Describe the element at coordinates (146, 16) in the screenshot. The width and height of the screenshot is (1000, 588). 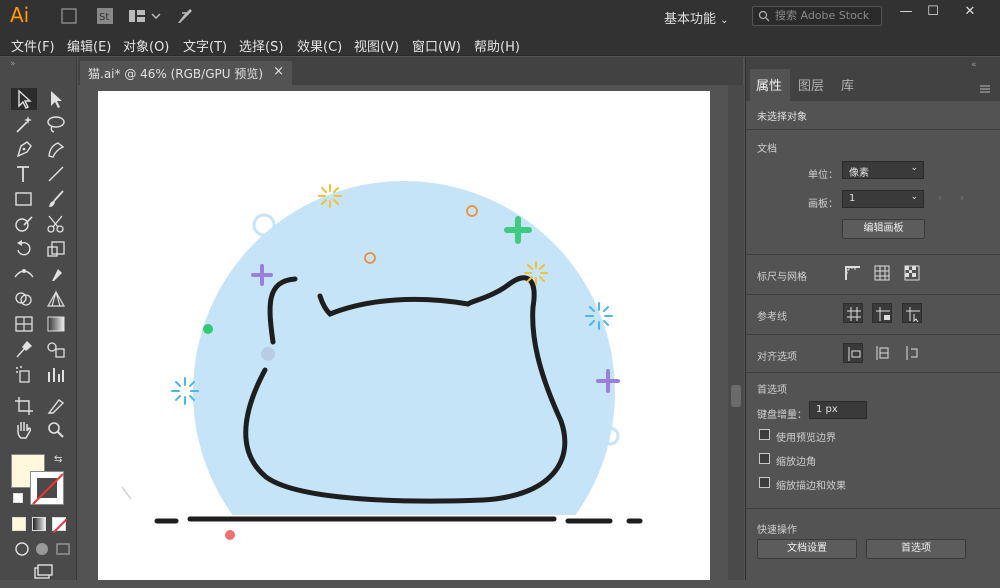
I see `arrange-documents-icon` at that location.